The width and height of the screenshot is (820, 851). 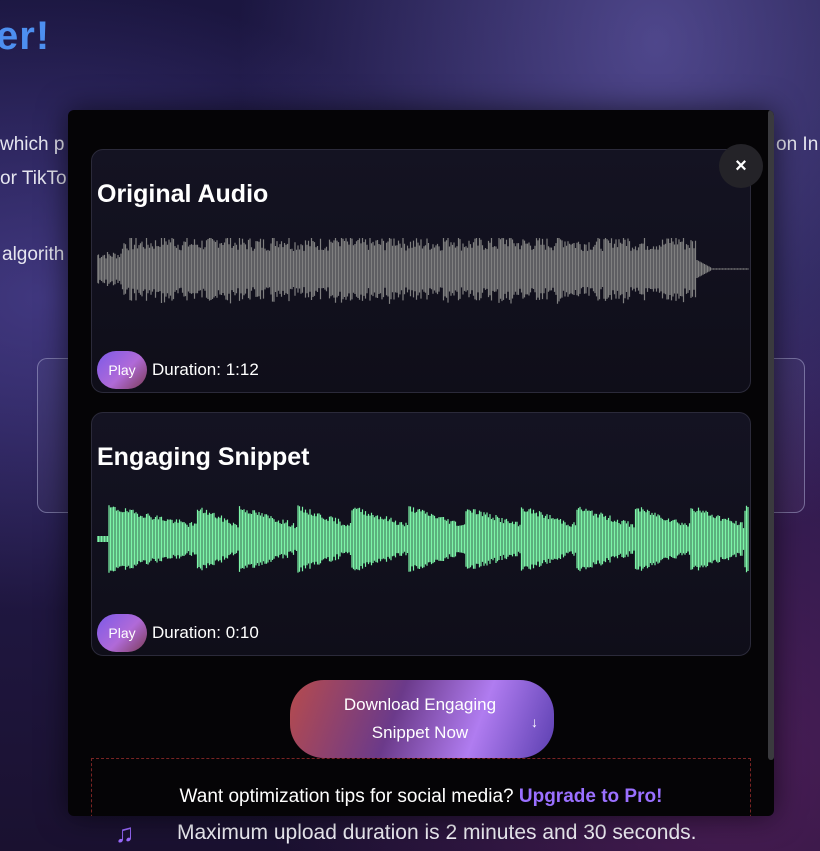 I want to click on promo-text: Want optimization tips for social media?, so click(x=349, y=796).